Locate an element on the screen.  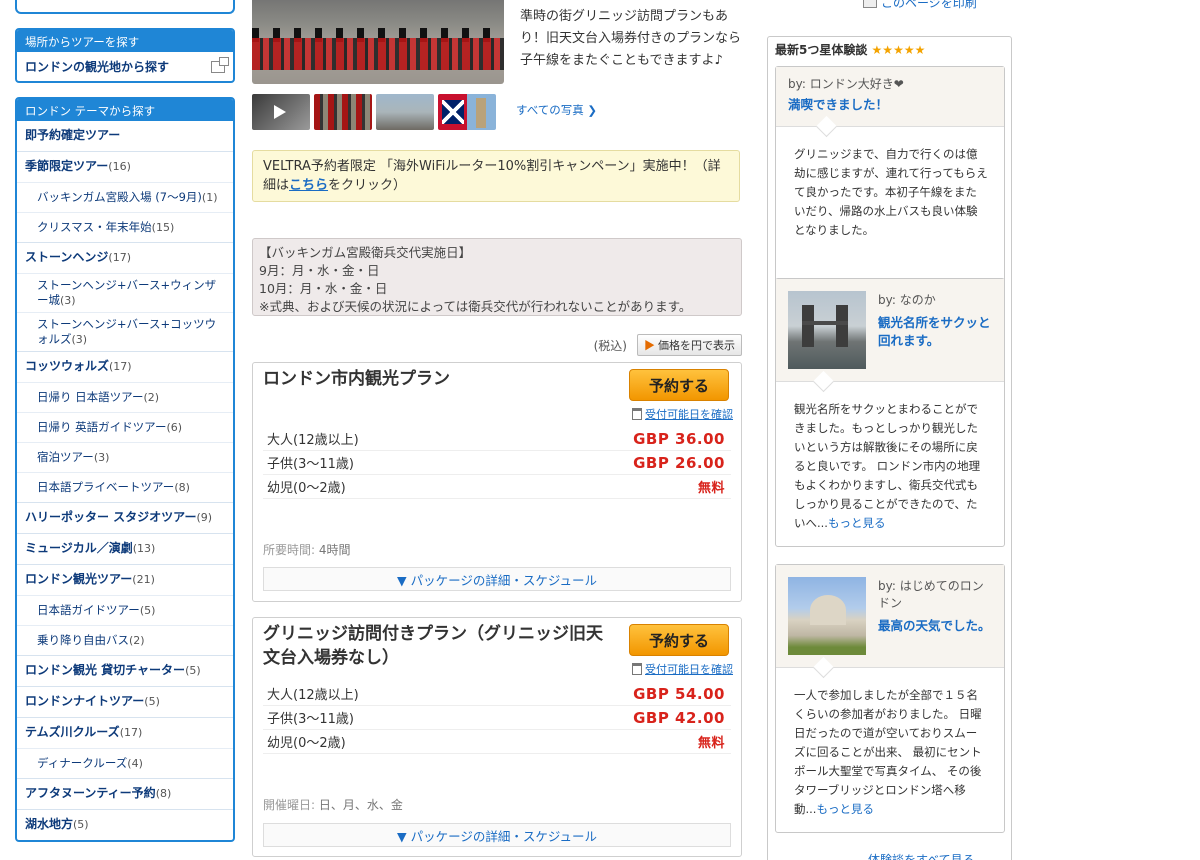
category-label: テムズ川クルーズ is located at coordinates (72, 732).